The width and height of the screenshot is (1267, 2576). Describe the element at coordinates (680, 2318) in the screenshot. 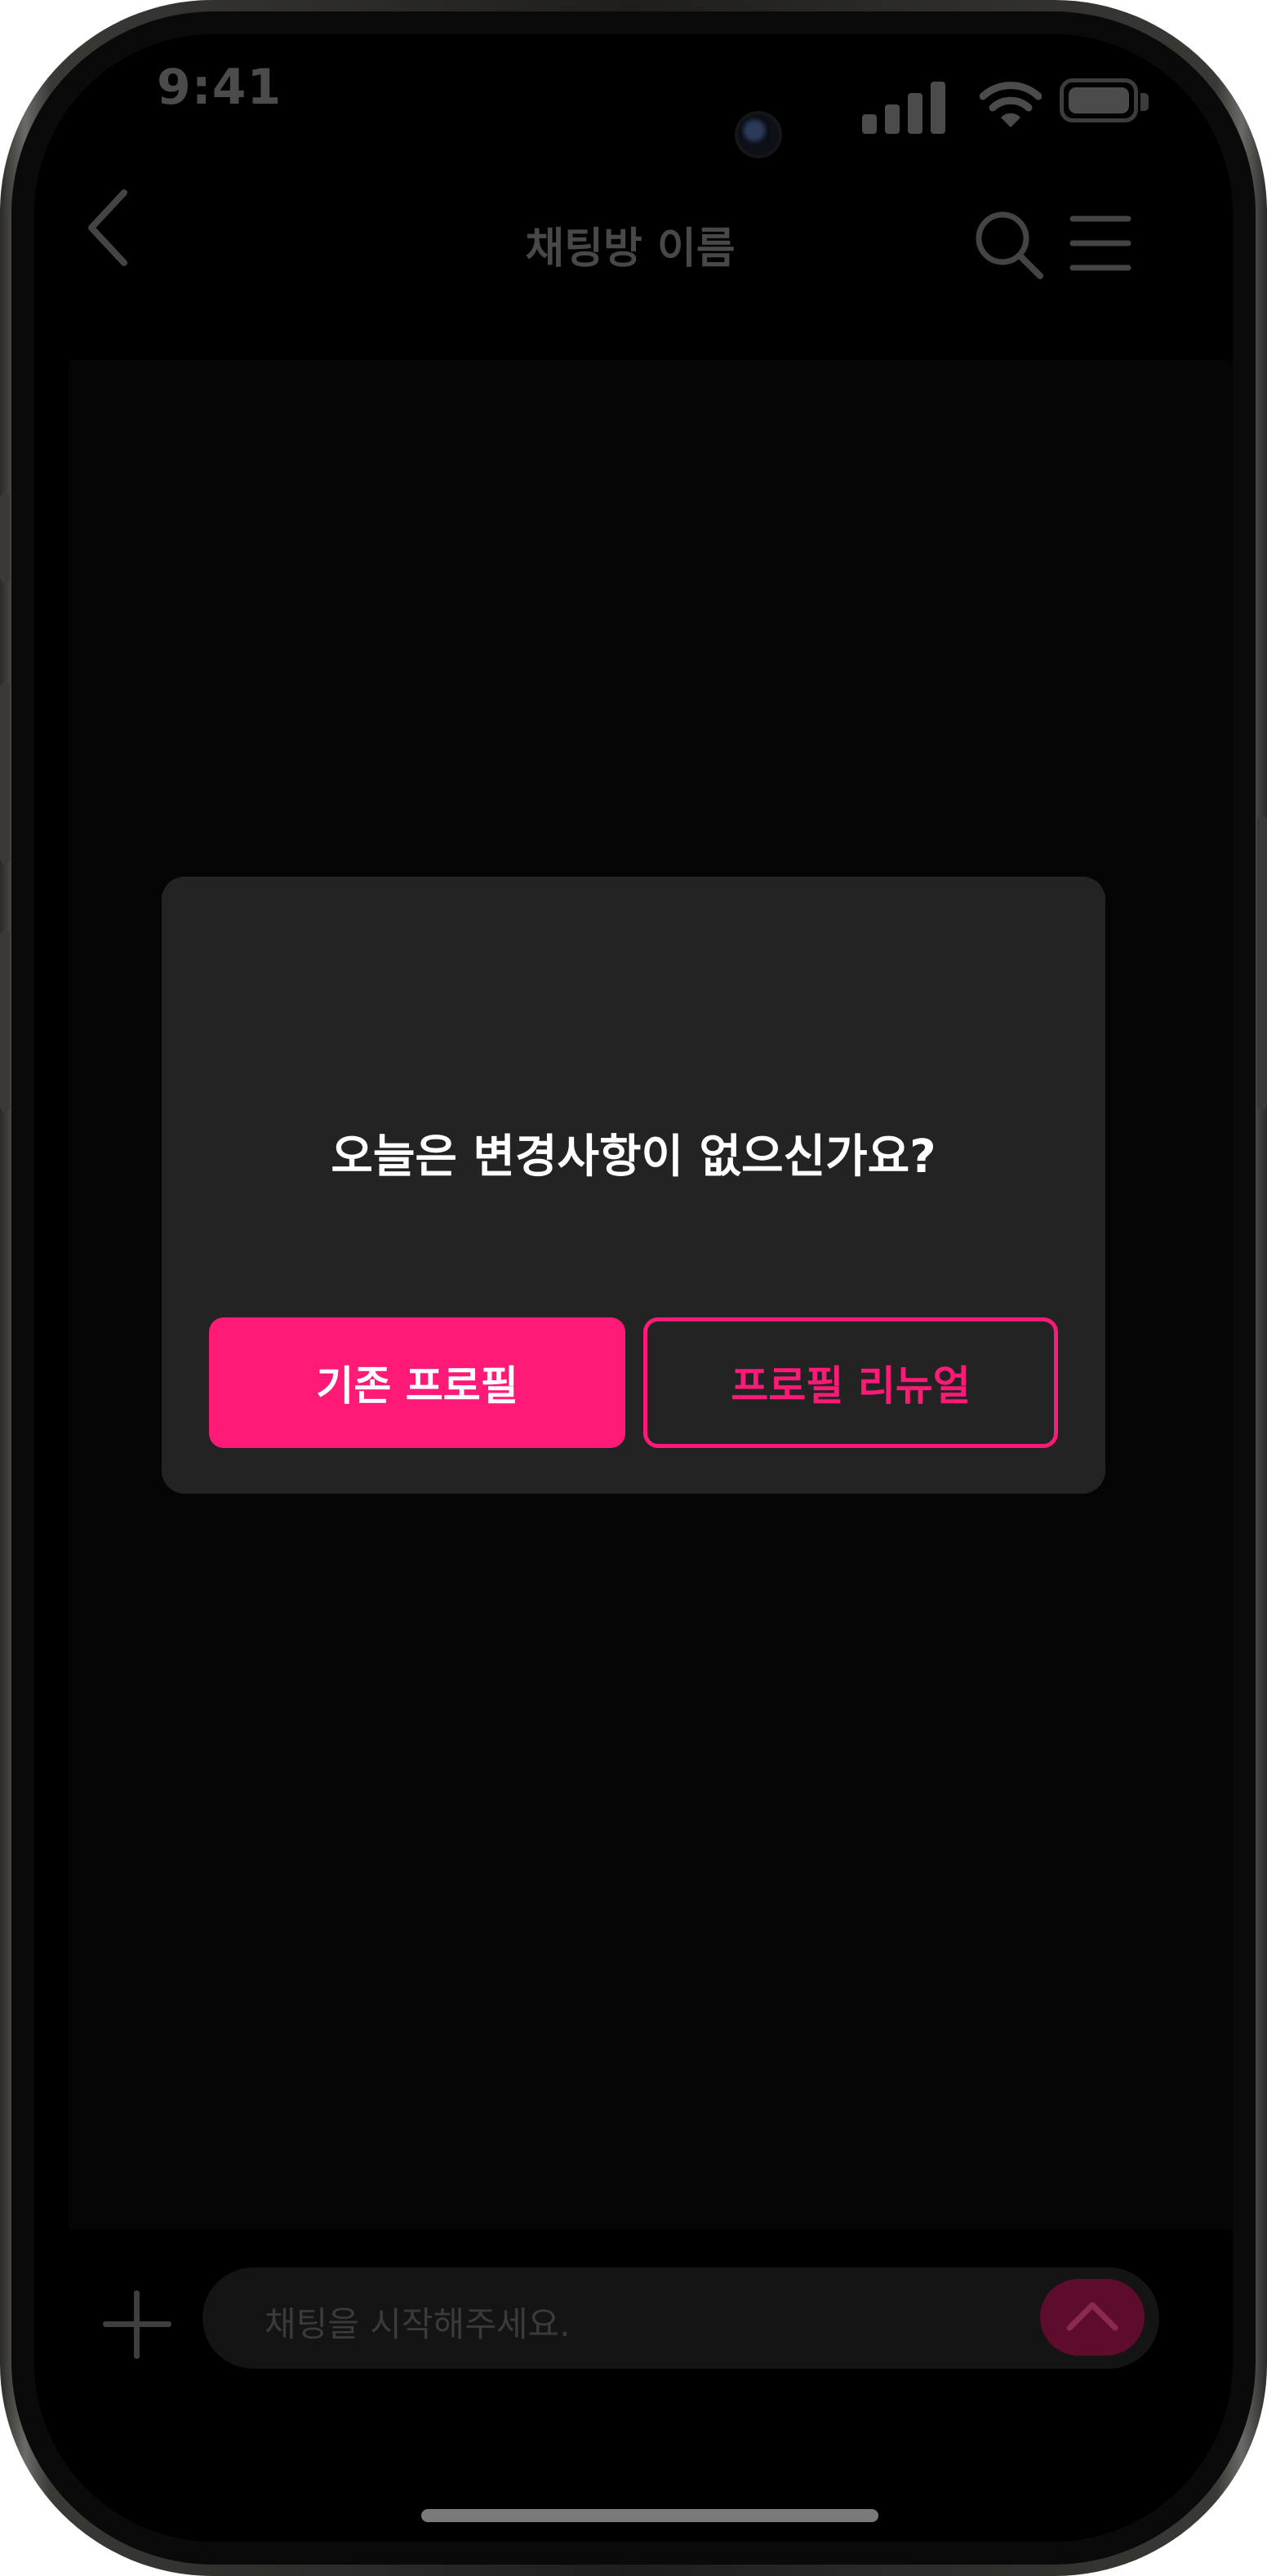

I see `message-input: 채팅을 시작해주세요.` at that location.